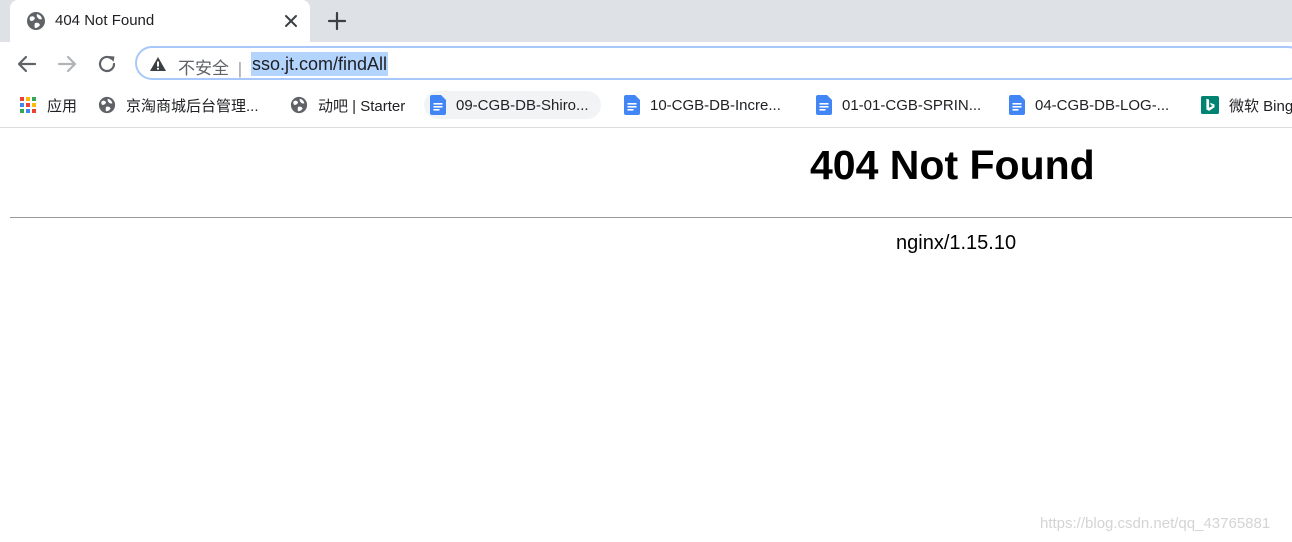 The image size is (1292, 542). I want to click on toolbar: 不安全 | sso.jt.com/findAll, so click(646, 64).